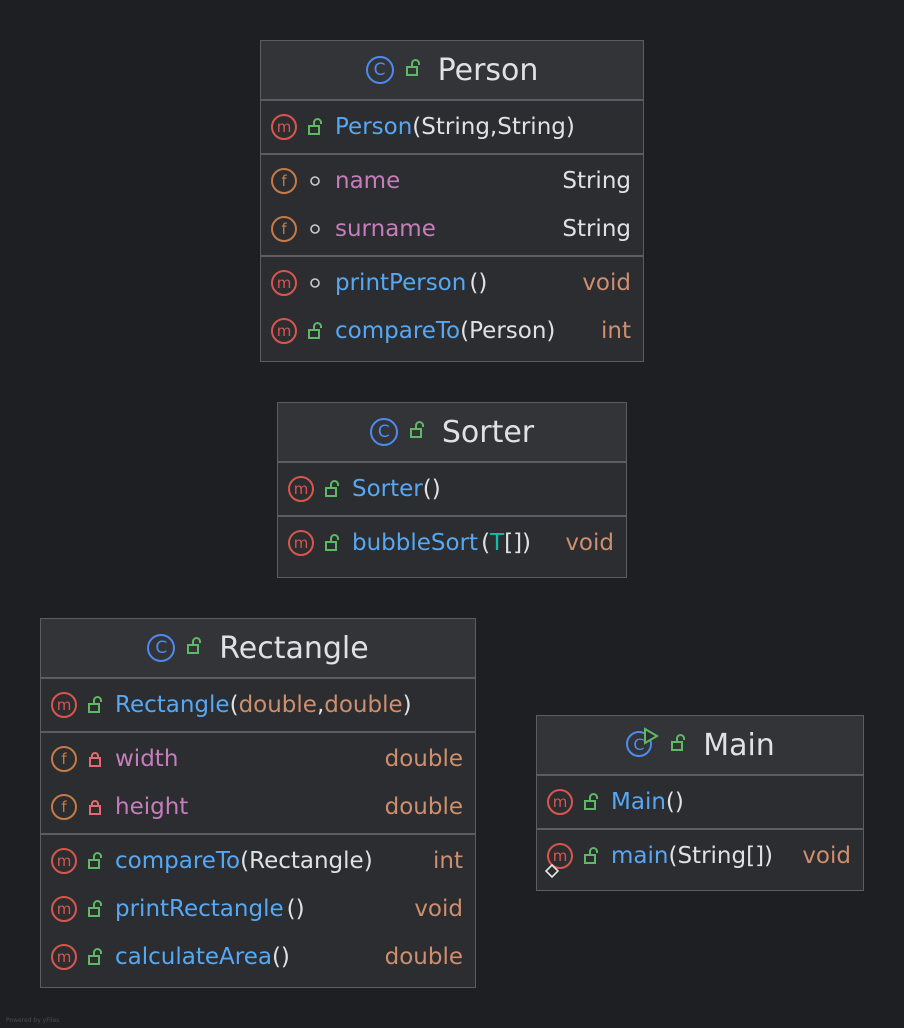  I want to click on constructors-section: m Person(String, String), so click(452, 128).